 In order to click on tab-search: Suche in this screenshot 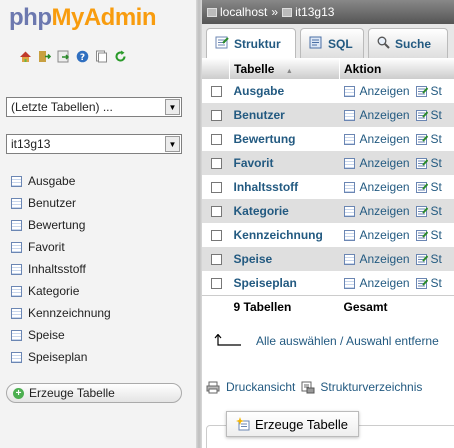, I will do `click(408, 43)`.